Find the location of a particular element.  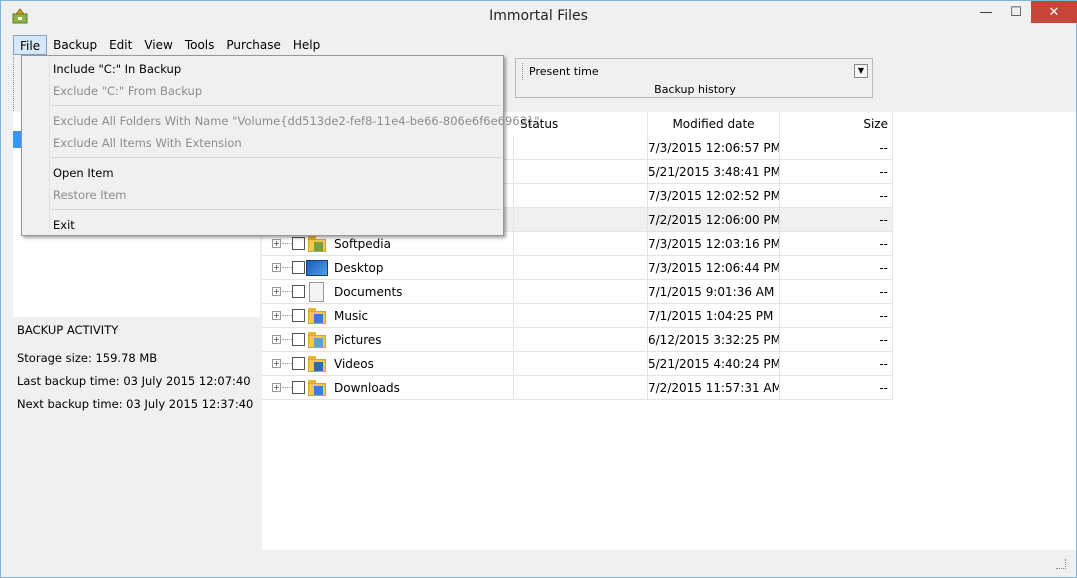

minimize-button: — is located at coordinates (986, 12).